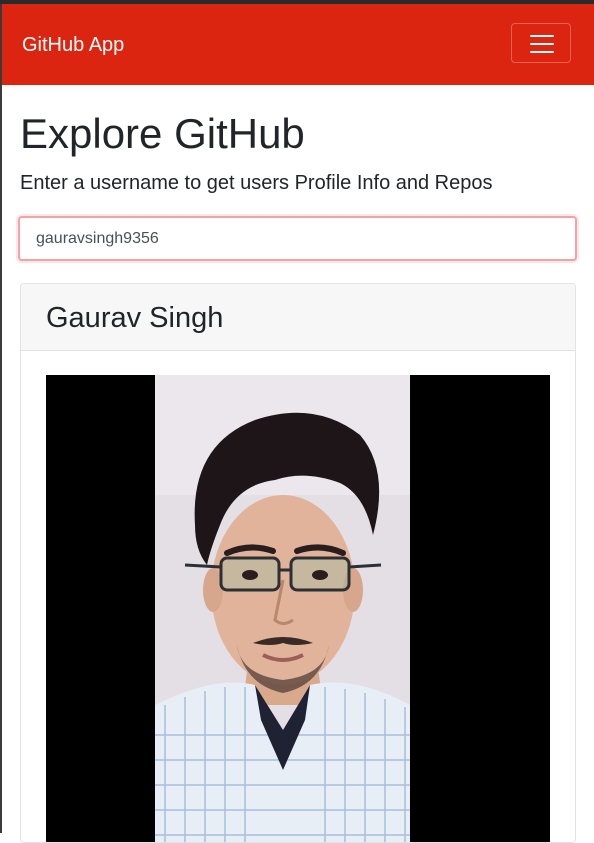 The width and height of the screenshot is (594, 843). Describe the element at coordinates (162, 133) in the screenshot. I see `page-title: Explore GitHub` at that location.